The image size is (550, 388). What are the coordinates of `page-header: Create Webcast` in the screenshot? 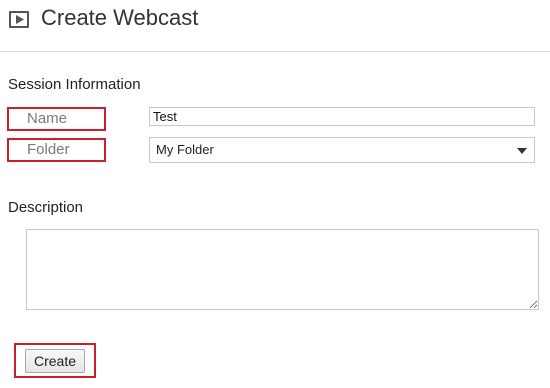 It's located at (275, 26).